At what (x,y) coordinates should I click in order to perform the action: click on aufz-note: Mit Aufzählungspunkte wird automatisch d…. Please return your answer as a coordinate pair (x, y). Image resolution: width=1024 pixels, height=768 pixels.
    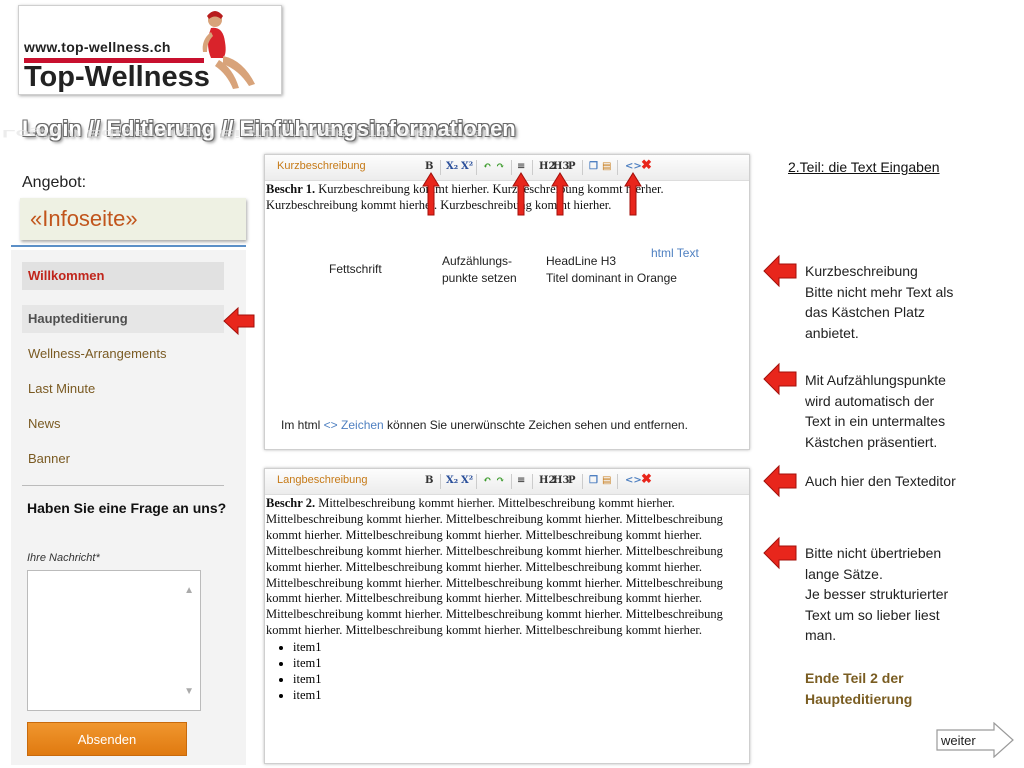
    Looking at the image, I should click on (905, 411).